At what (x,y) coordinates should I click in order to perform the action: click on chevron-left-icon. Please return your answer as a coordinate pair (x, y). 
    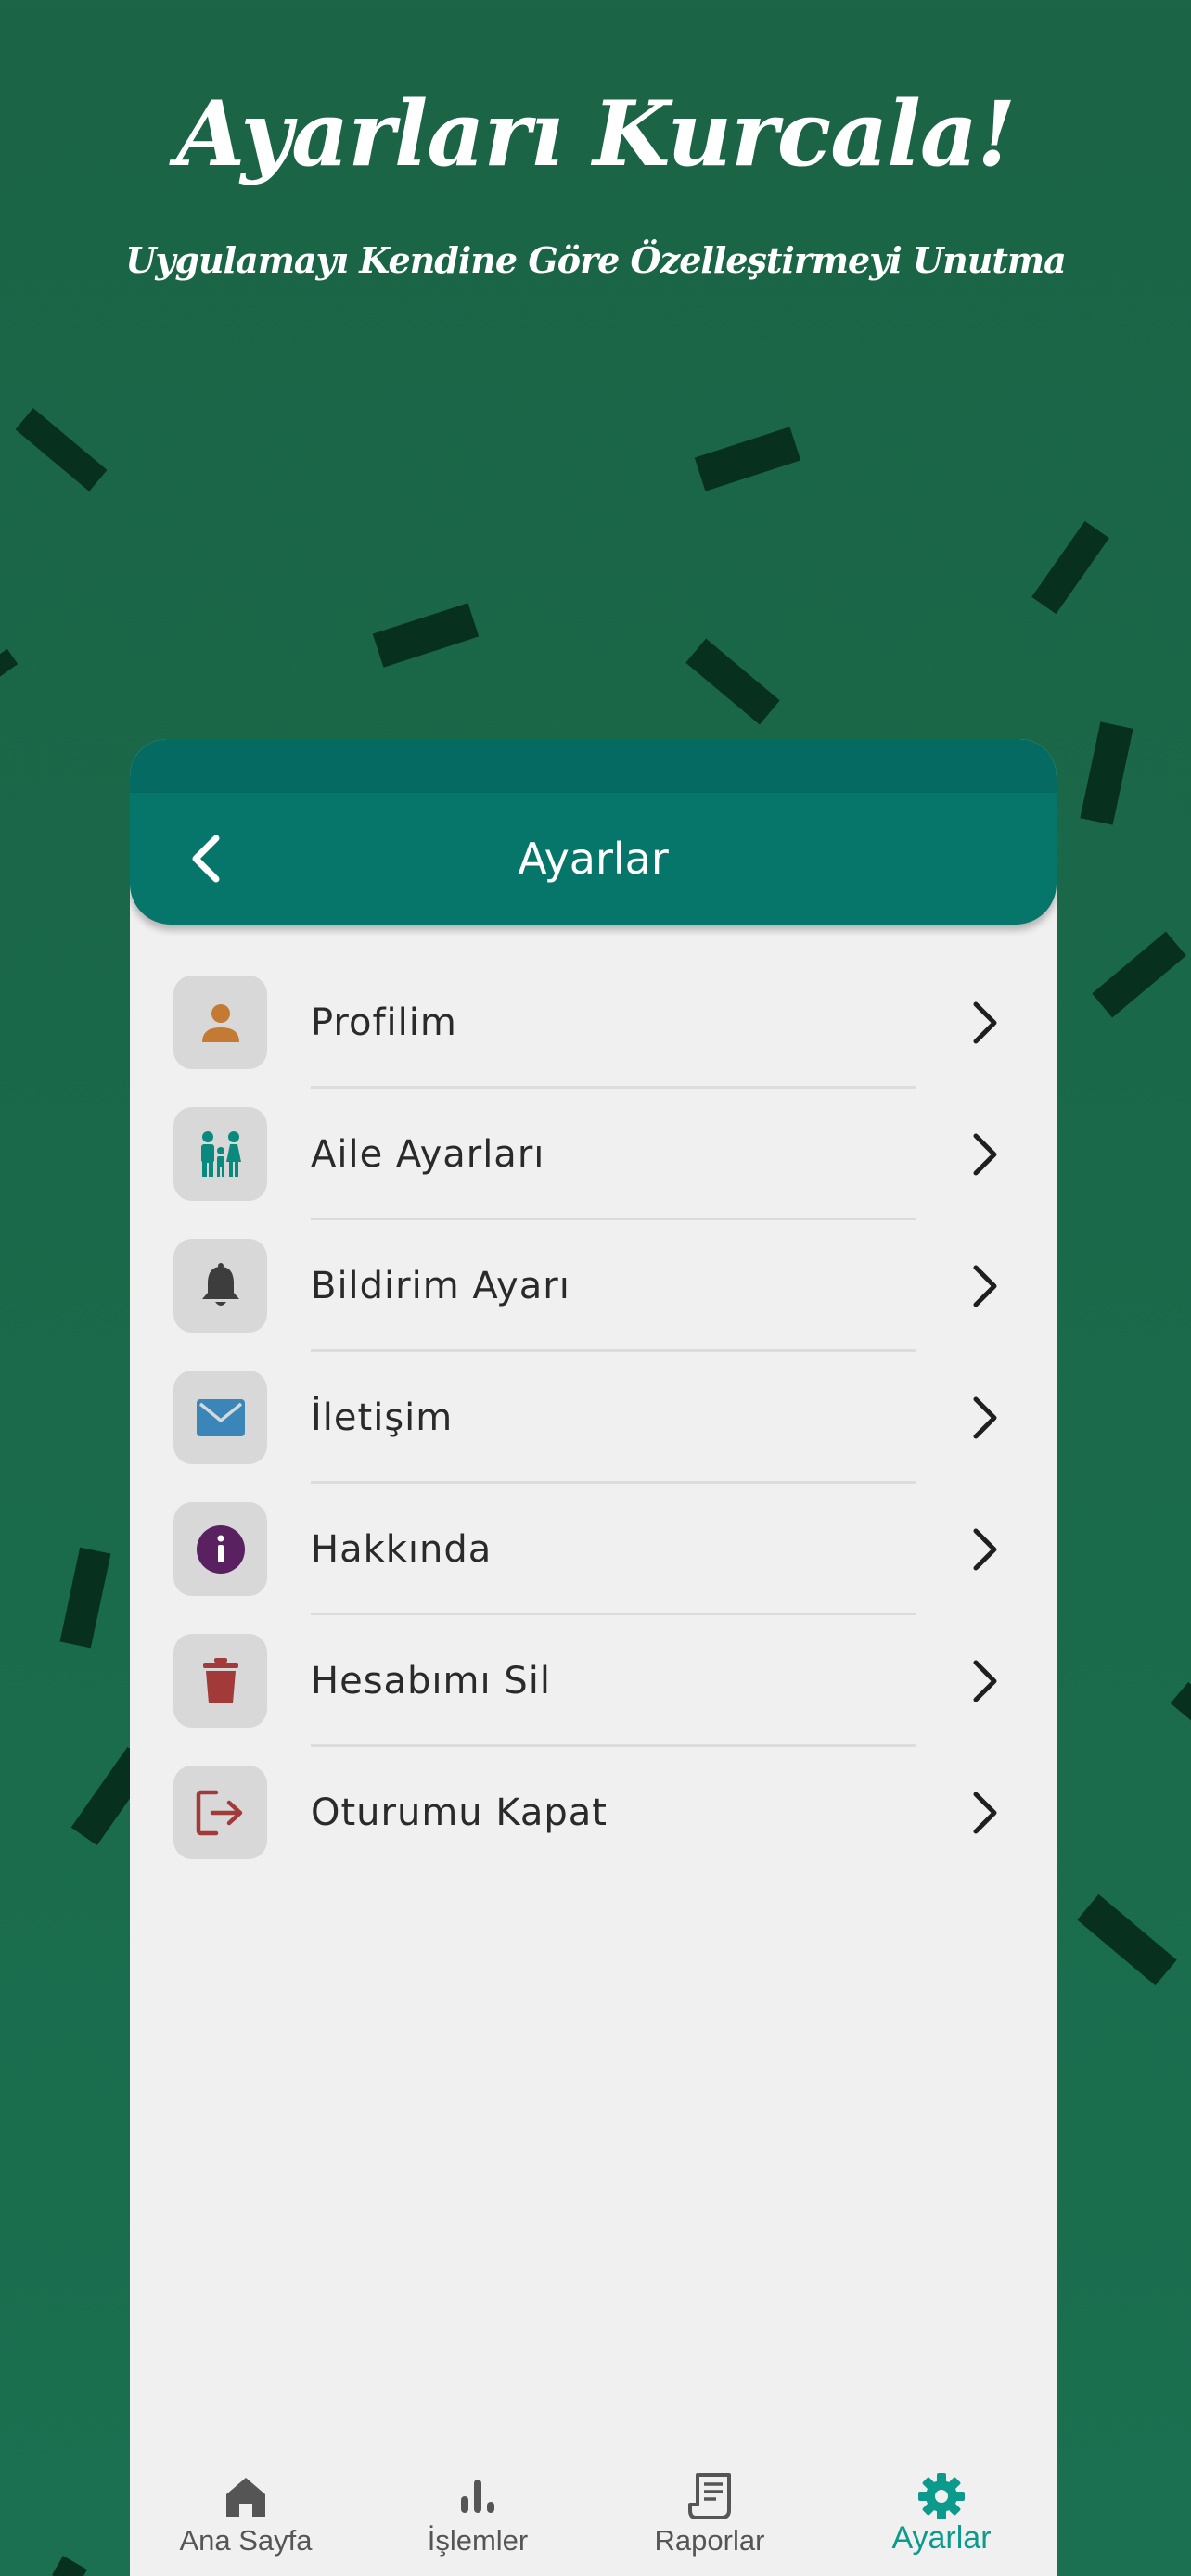
    Looking at the image, I should click on (206, 859).